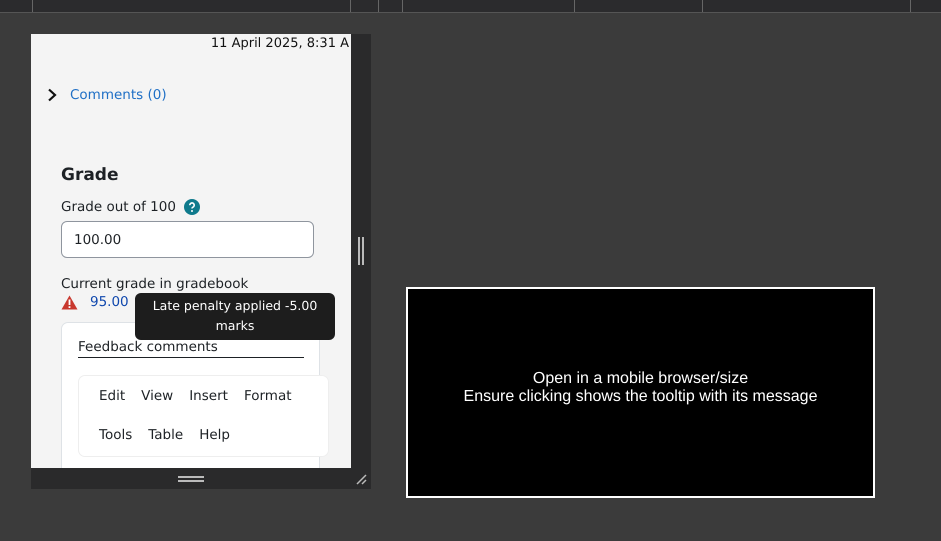 Image resolution: width=941 pixels, height=541 pixels. Describe the element at coordinates (52, 95) in the screenshot. I see `chevron-icon` at that location.